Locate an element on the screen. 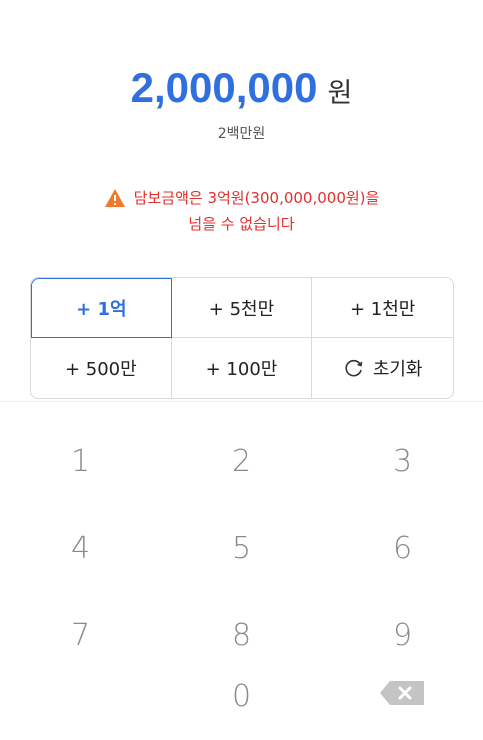 The height and width of the screenshot is (740, 483). amount-korean-text: 2백만원 is located at coordinates (241, 134).